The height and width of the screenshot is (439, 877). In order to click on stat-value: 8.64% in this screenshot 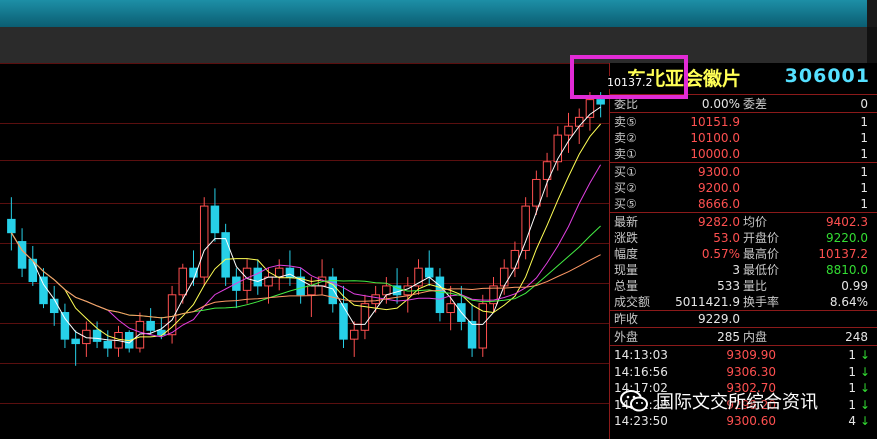, I will do `click(848, 302)`.